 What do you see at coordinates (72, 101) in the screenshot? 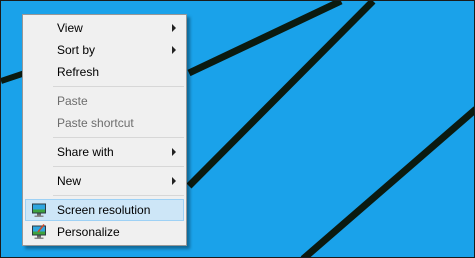
I see `menu-item-label: Paste` at bounding box center [72, 101].